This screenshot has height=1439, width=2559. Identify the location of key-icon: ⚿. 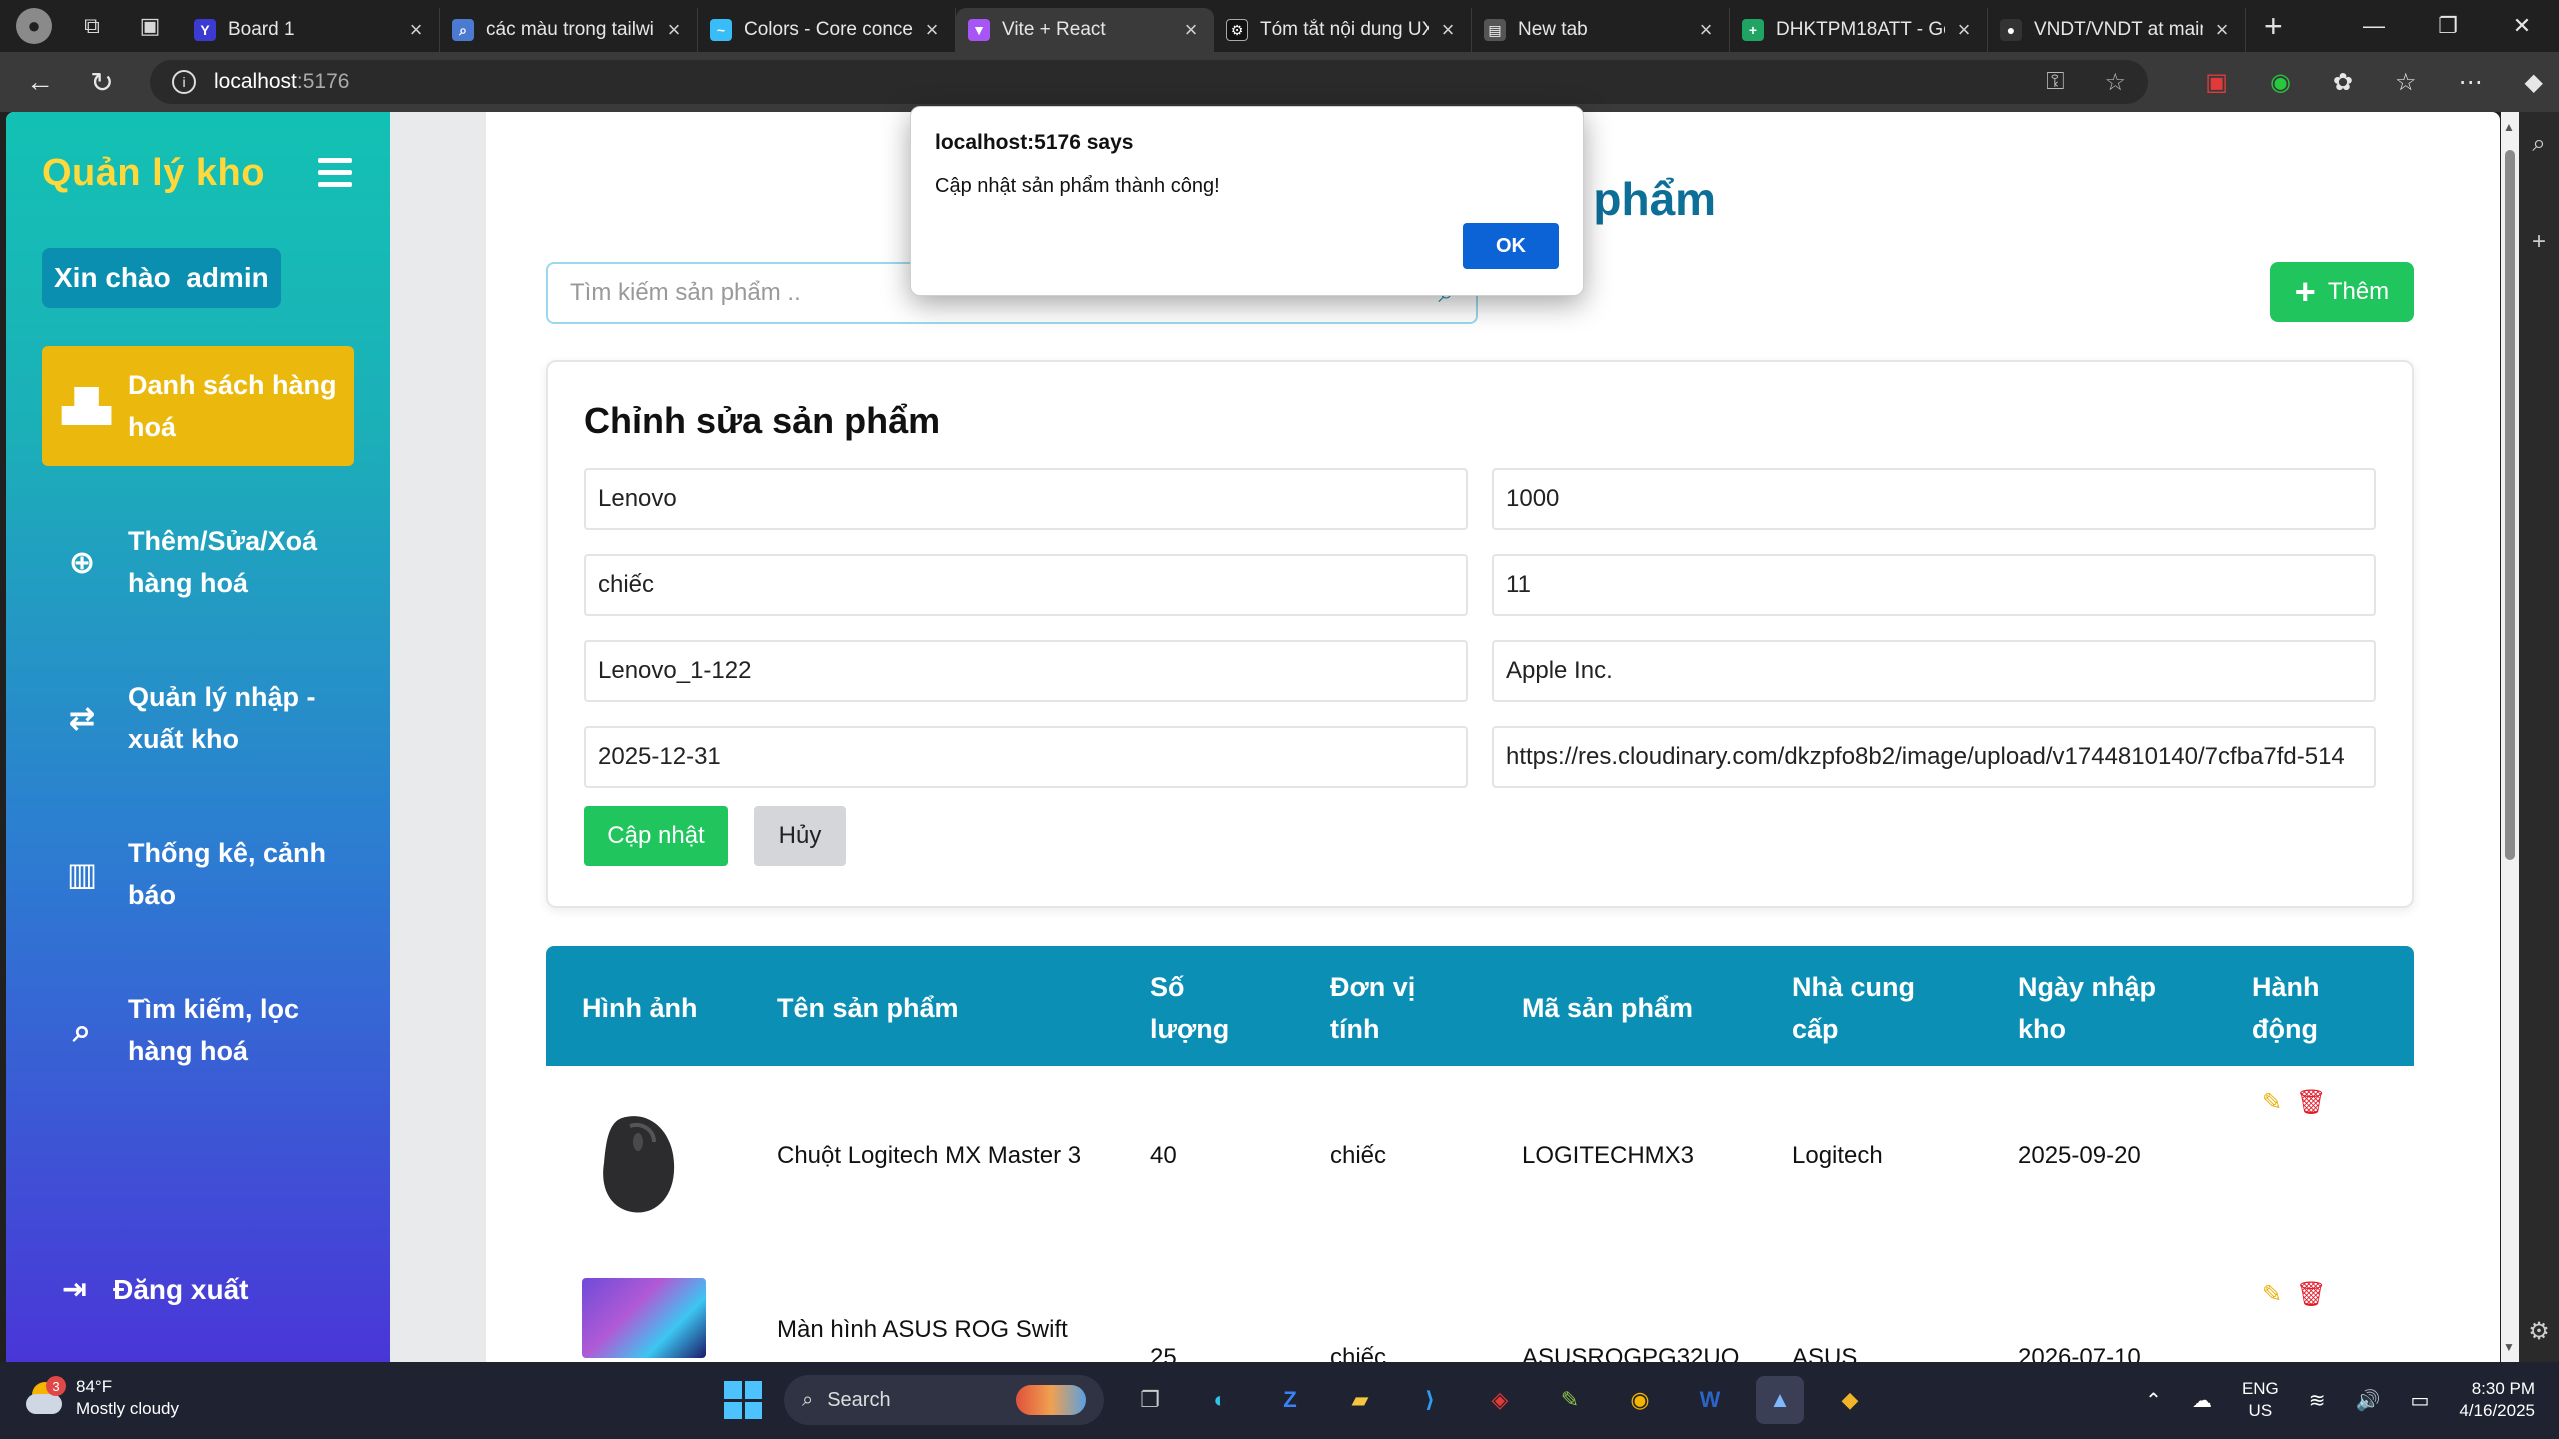
(2055, 82).